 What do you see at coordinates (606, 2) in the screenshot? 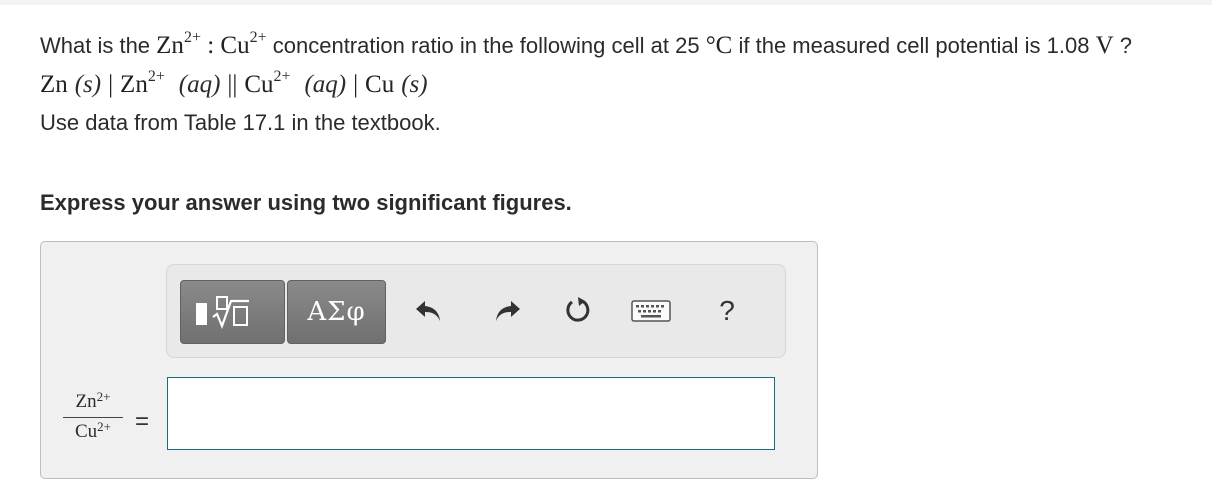
I see `top-divider` at bounding box center [606, 2].